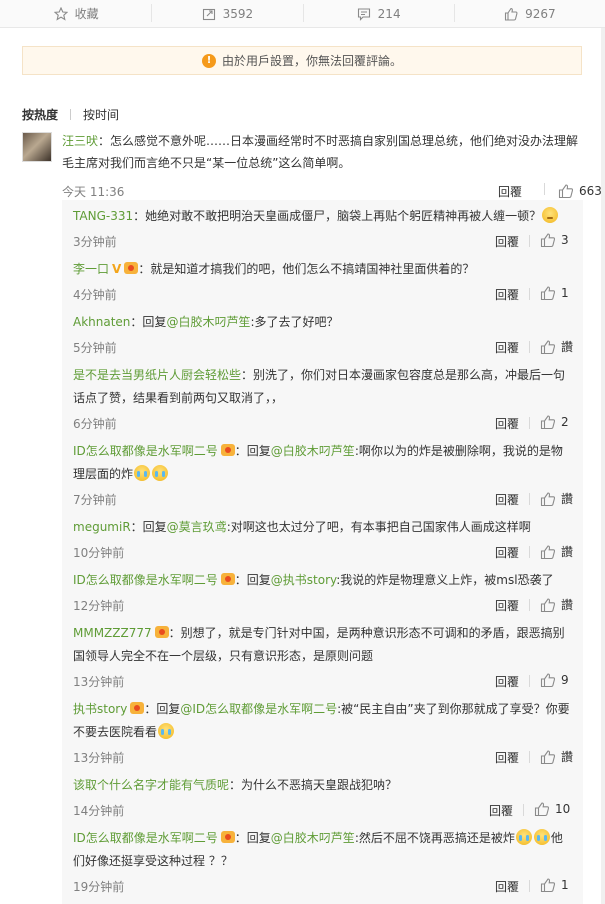 This screenshot has width=605, height=904. I want to click on reply-like-button: 10, so click(552, 809).